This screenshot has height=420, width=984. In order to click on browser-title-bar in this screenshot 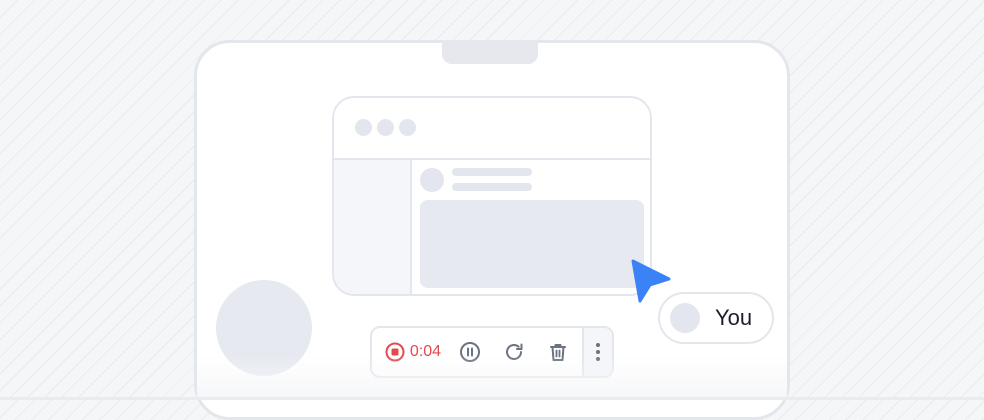, I will do `click(492, 129)`.